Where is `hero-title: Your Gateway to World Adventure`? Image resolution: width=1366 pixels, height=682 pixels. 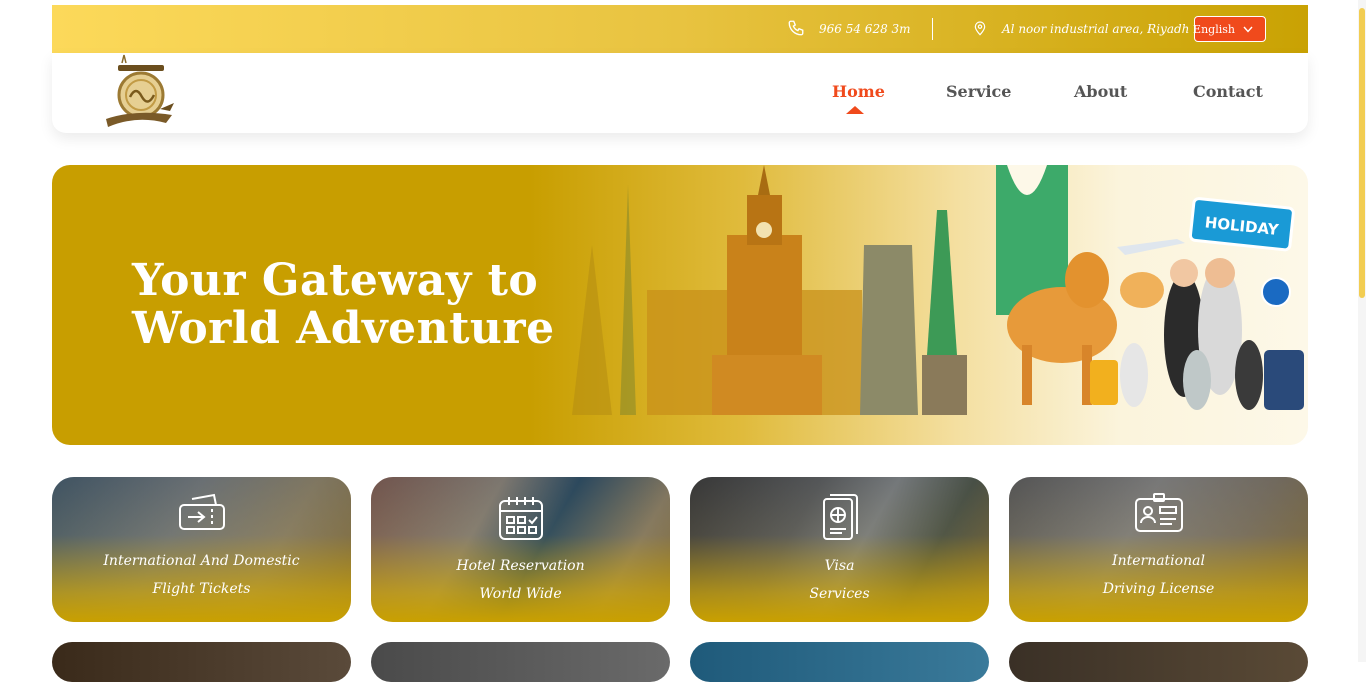
hero-title: Your Gateway to World Adventure is located at coordinates (343, 305).